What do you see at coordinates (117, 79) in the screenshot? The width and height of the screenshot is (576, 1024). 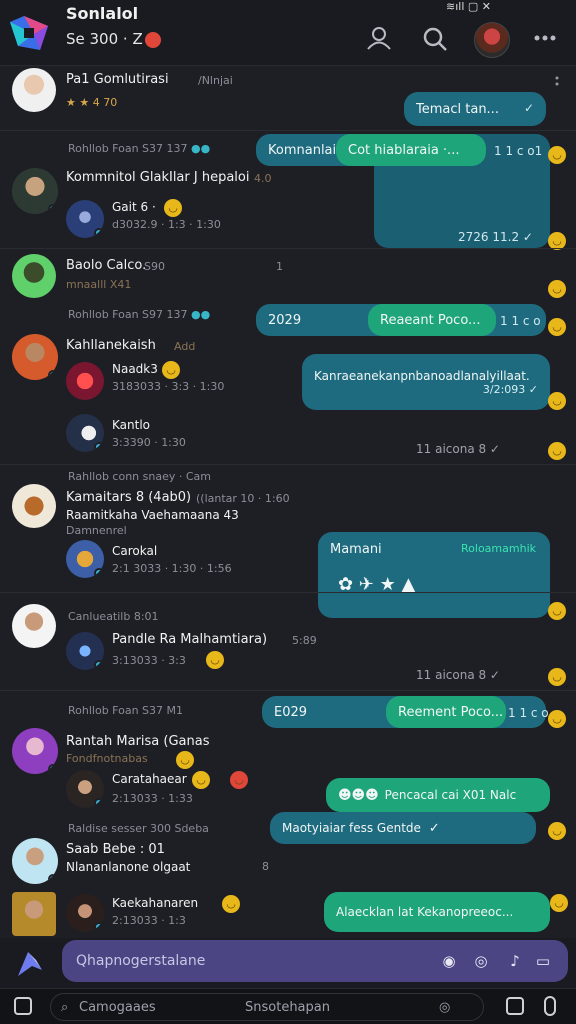 I see `contact-name: Pa1 Gomlutirasi` at bounding box center [117, 79].